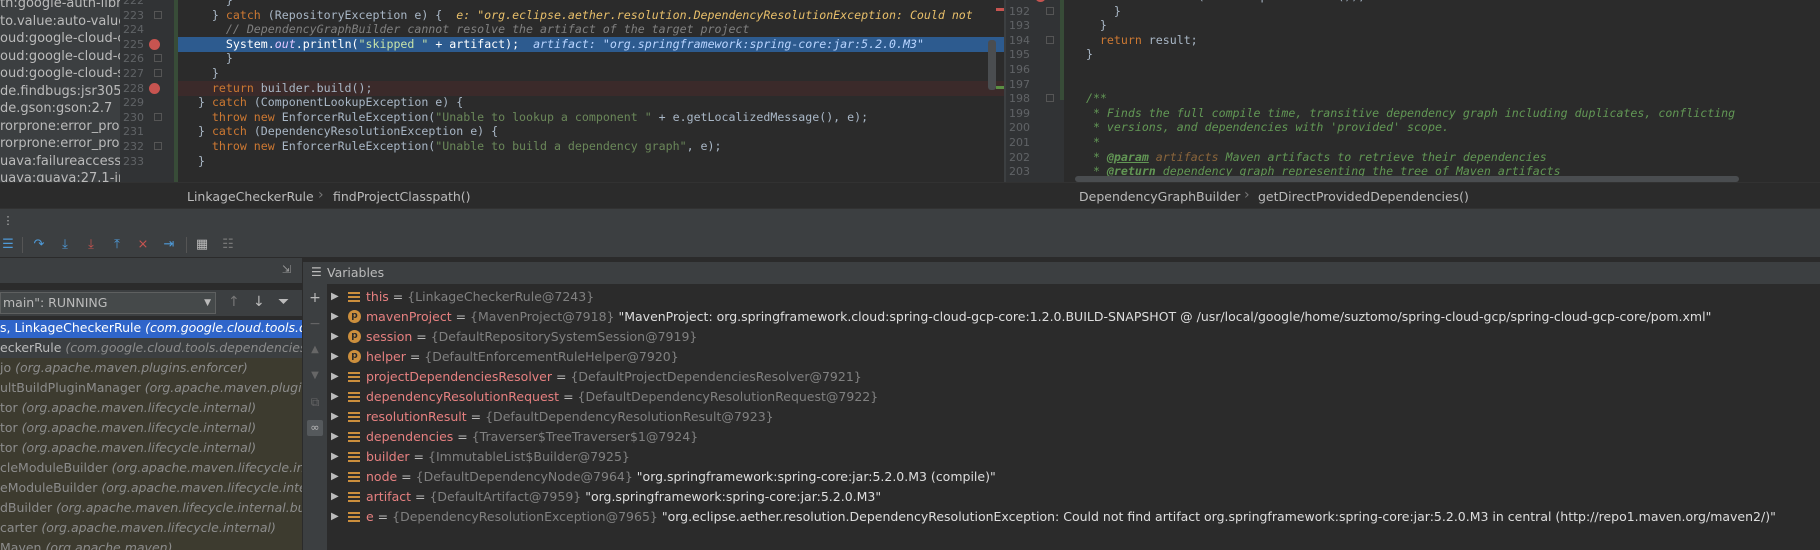 The width and height of the screenshot is (1820, 550). What do you see at coordinates (1363, 196) in the screenshot?
I see `breadcrumb-method-right: getDirectProvidedDependencies()` at bounding box center [1363, 196].